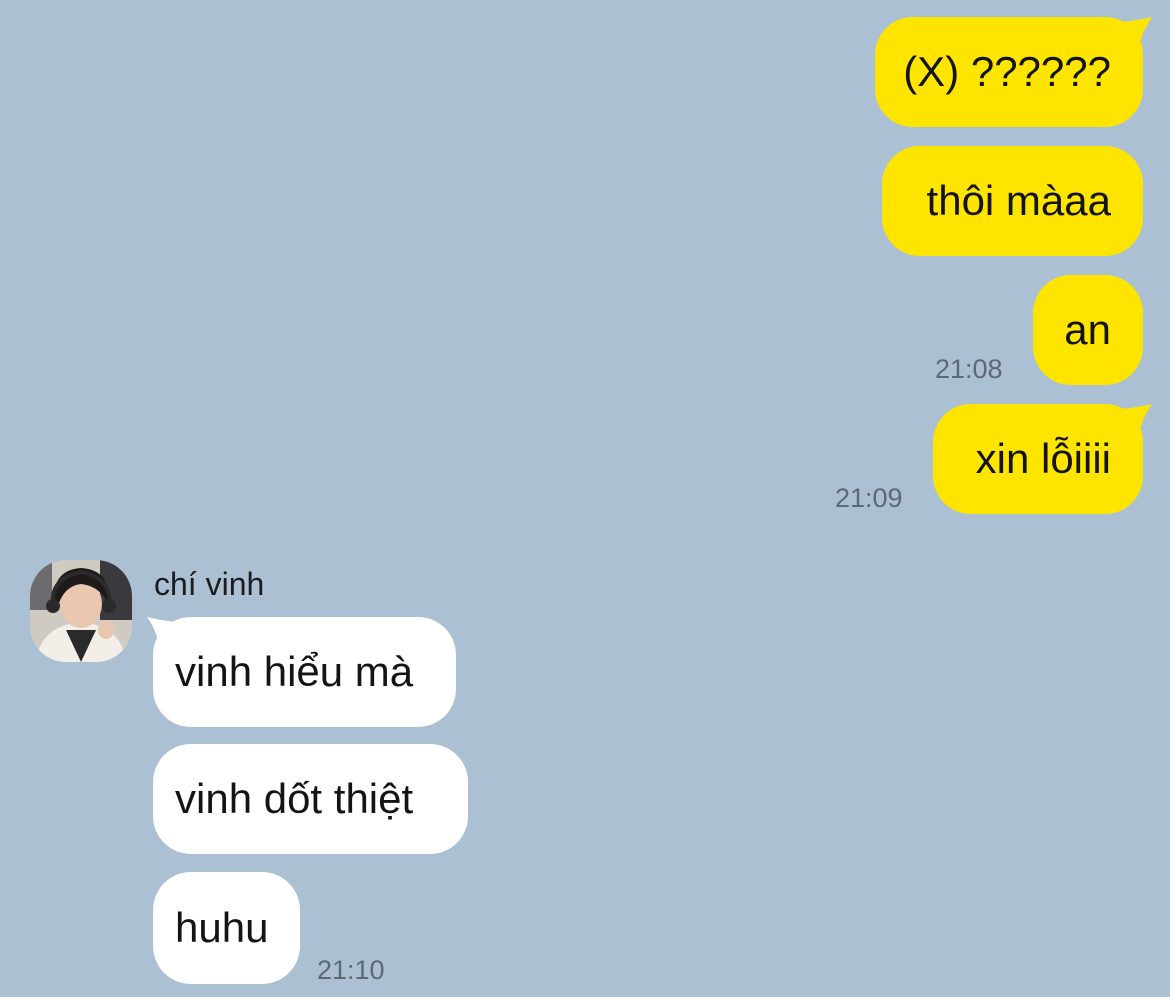 The height and width of the screenshot is (997, 1170). I want to click on outgoing-message: thôi màaa, so click(1012, 201).